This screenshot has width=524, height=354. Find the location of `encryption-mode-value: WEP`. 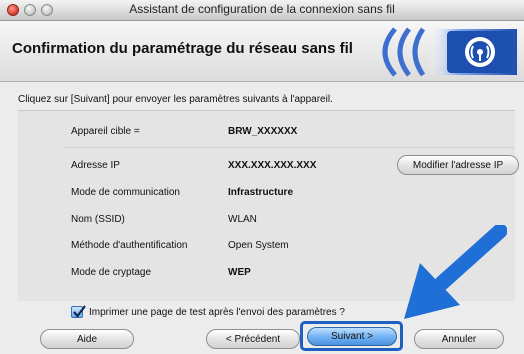

encryption-mode-value: WEP is located at coordinates (239, 272).